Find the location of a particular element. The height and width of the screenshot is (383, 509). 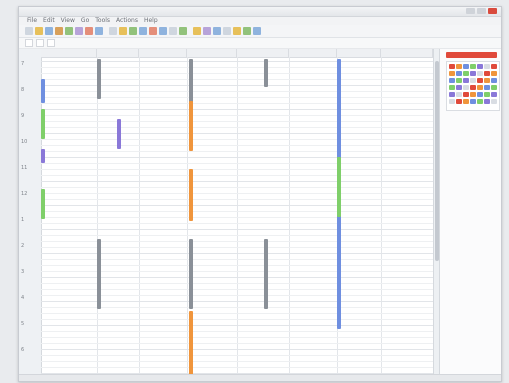

view-selector is located at coordinates (29, 43).